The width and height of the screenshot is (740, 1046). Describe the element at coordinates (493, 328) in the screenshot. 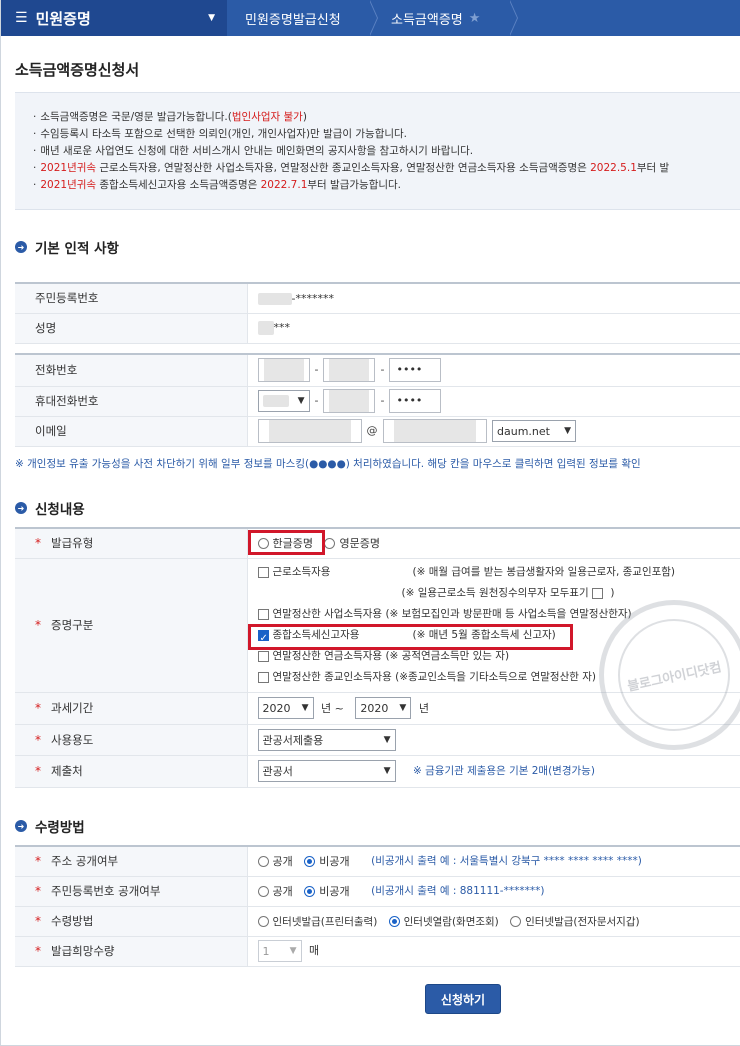

I see `name-value: ***` at that location.